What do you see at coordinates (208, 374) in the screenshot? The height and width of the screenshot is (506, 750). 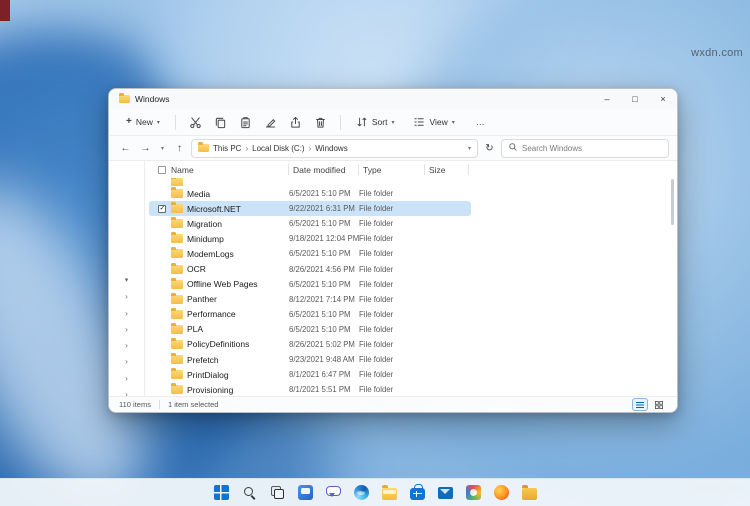 I see `row-name: PrintDialog` at bounding box center [208, 374].